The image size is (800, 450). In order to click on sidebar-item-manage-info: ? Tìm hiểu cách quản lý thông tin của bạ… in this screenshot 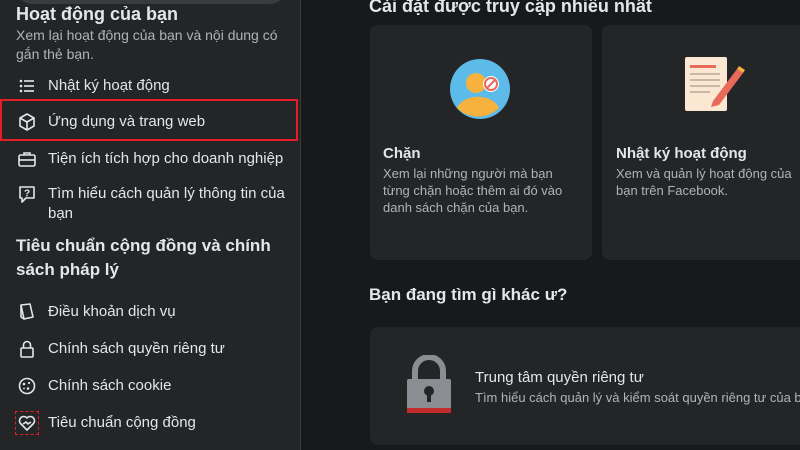, I will do `click(150, 203)`.